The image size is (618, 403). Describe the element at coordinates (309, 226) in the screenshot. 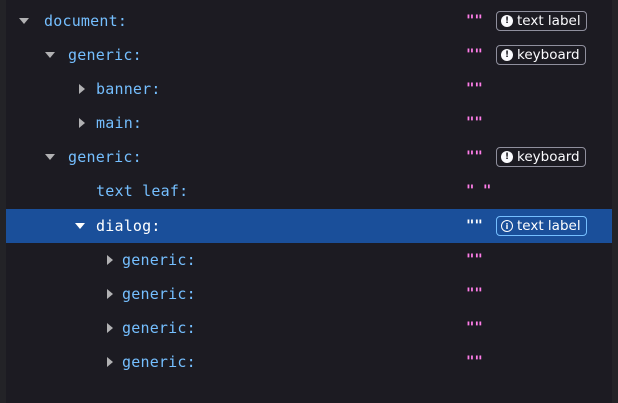

I see `tree-row-dialog: dialog: "" i text label` at that location.